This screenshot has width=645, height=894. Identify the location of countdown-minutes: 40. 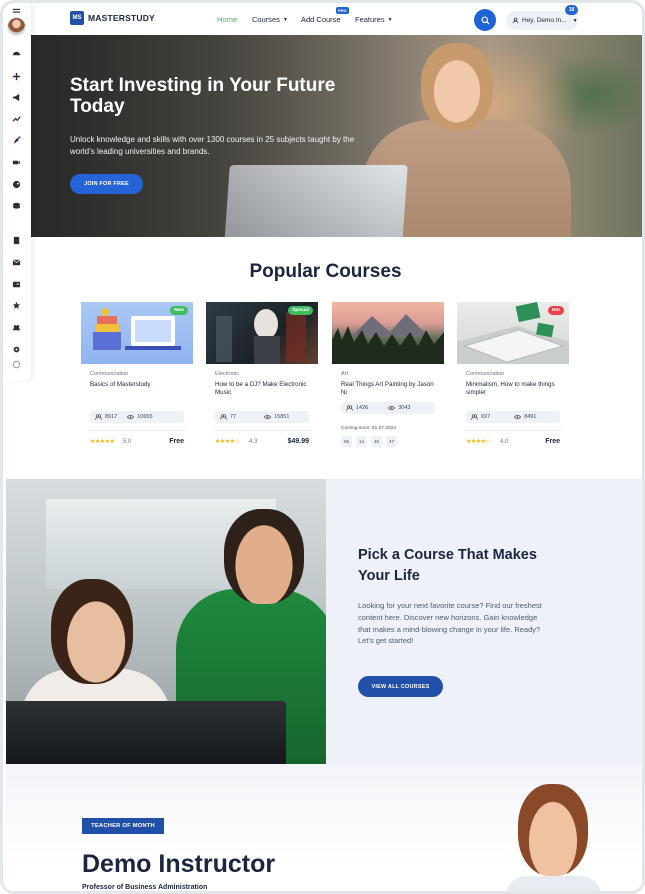
(376, 441).